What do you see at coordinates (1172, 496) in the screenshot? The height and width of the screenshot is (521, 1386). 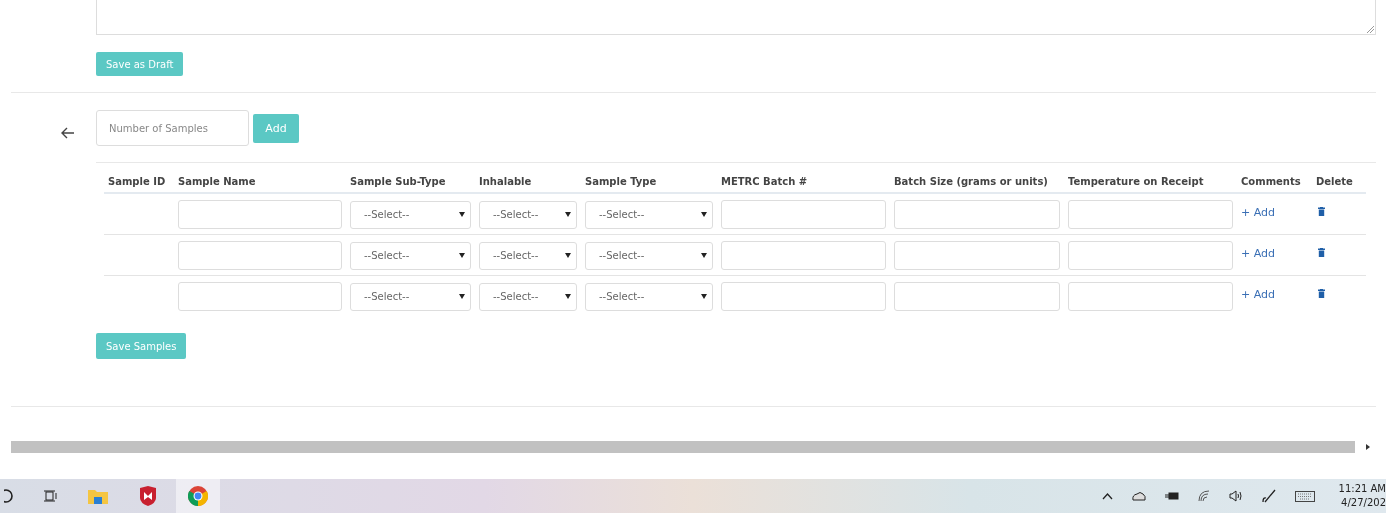 I see `battery-icon` at bounding box center [1172, 496].